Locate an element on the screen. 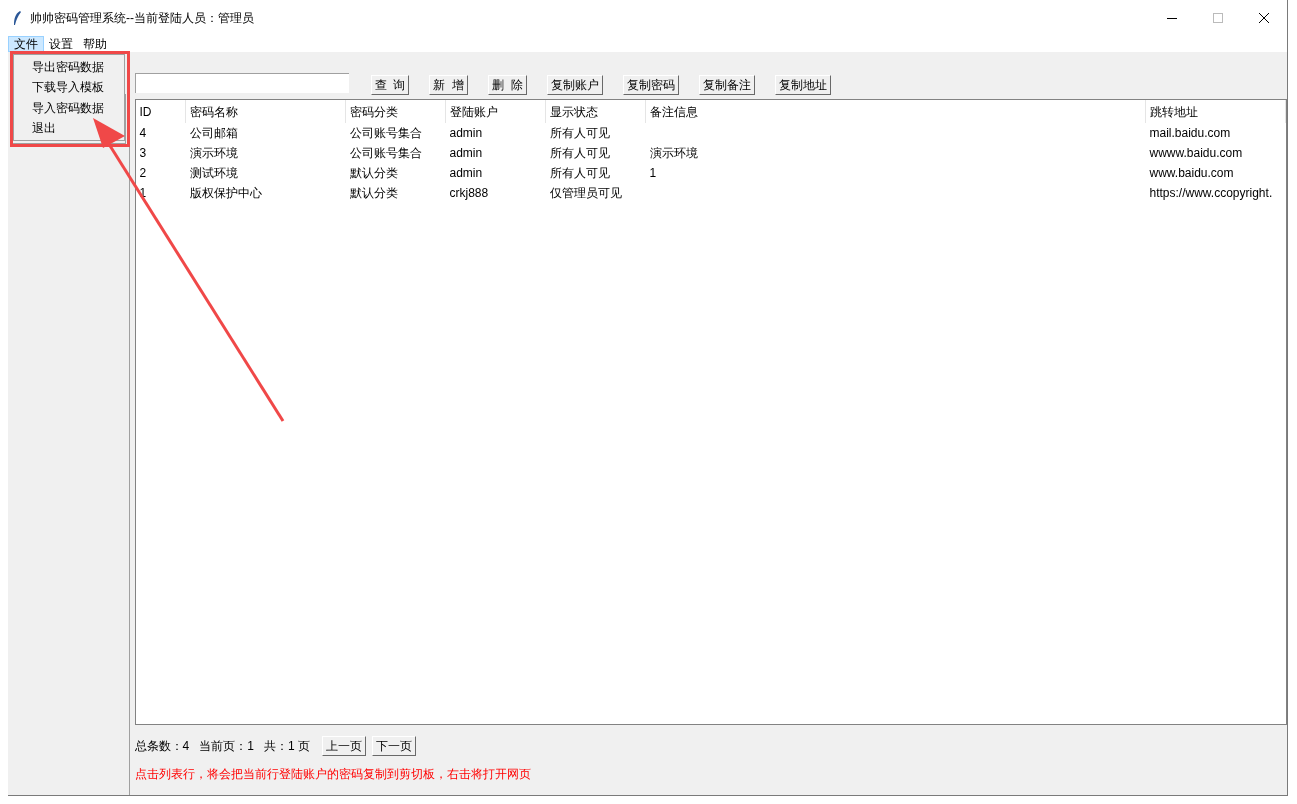 Image resolution: width=1297 pixels, height=804 pixels. column-header: 登陆账户 is located at coordinates (495, 111).